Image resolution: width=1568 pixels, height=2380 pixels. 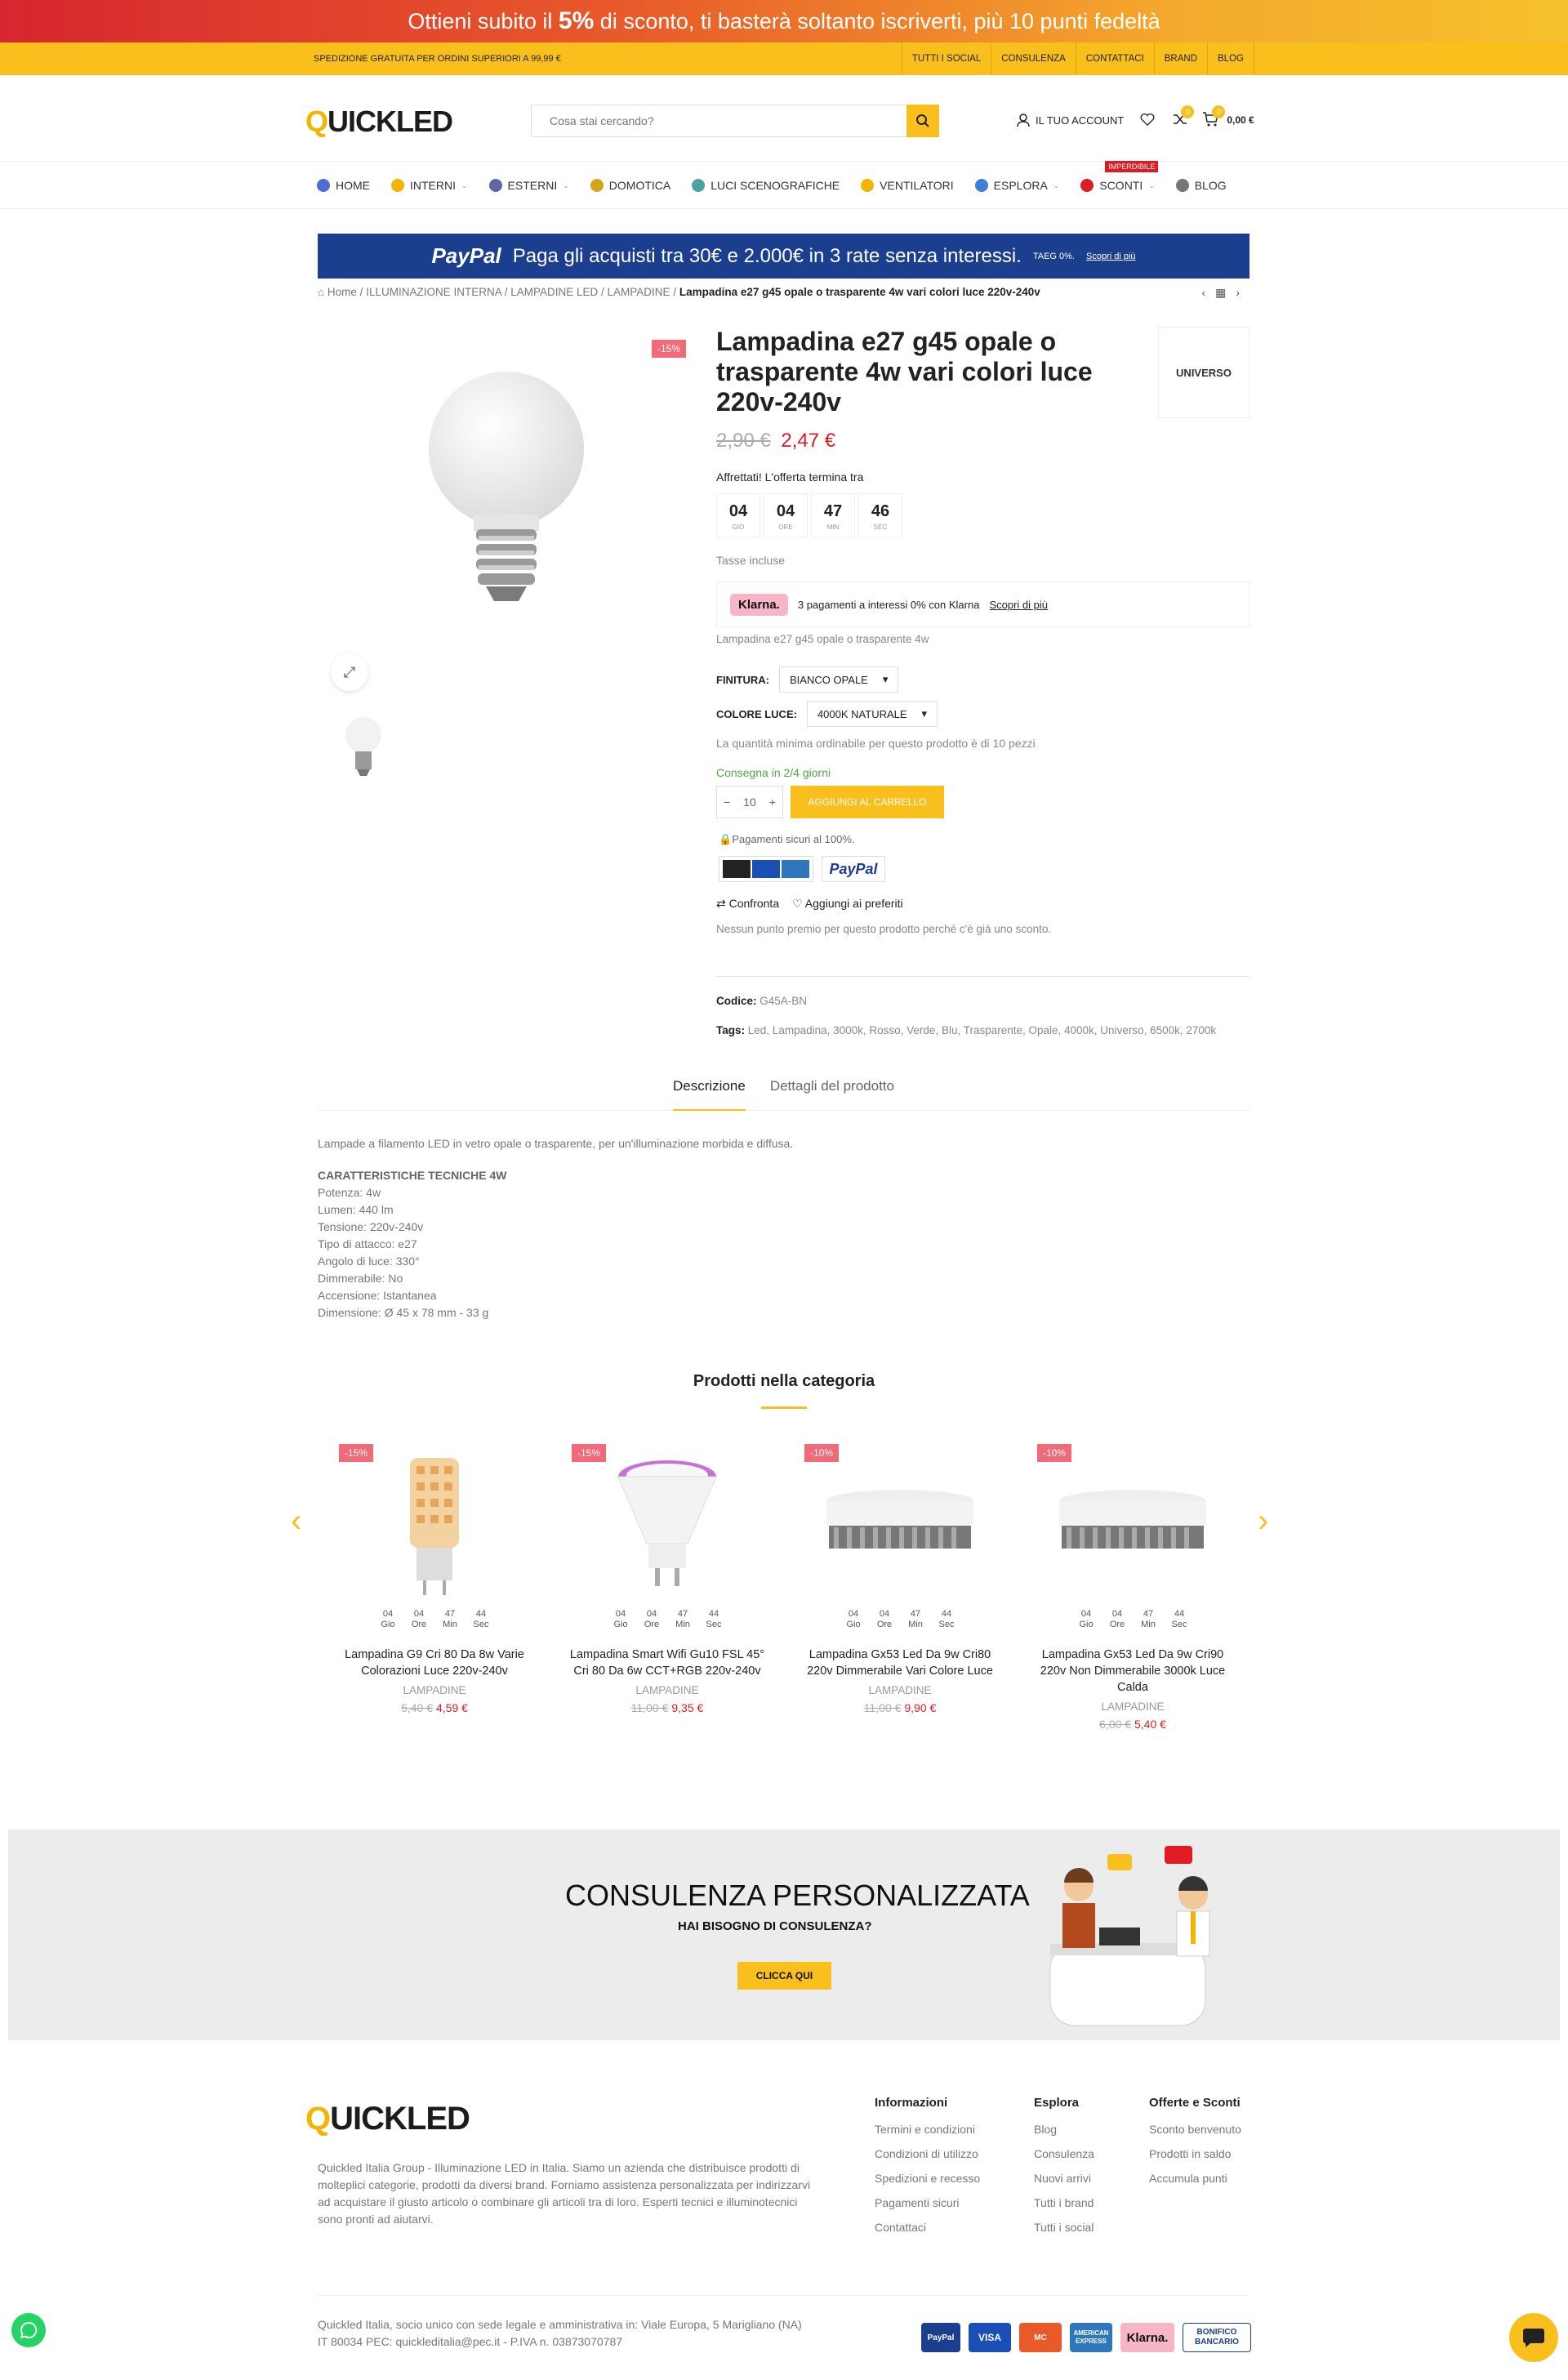 I want to click on footer-link: Termini e condizioni, so click(x=927, y=2129).